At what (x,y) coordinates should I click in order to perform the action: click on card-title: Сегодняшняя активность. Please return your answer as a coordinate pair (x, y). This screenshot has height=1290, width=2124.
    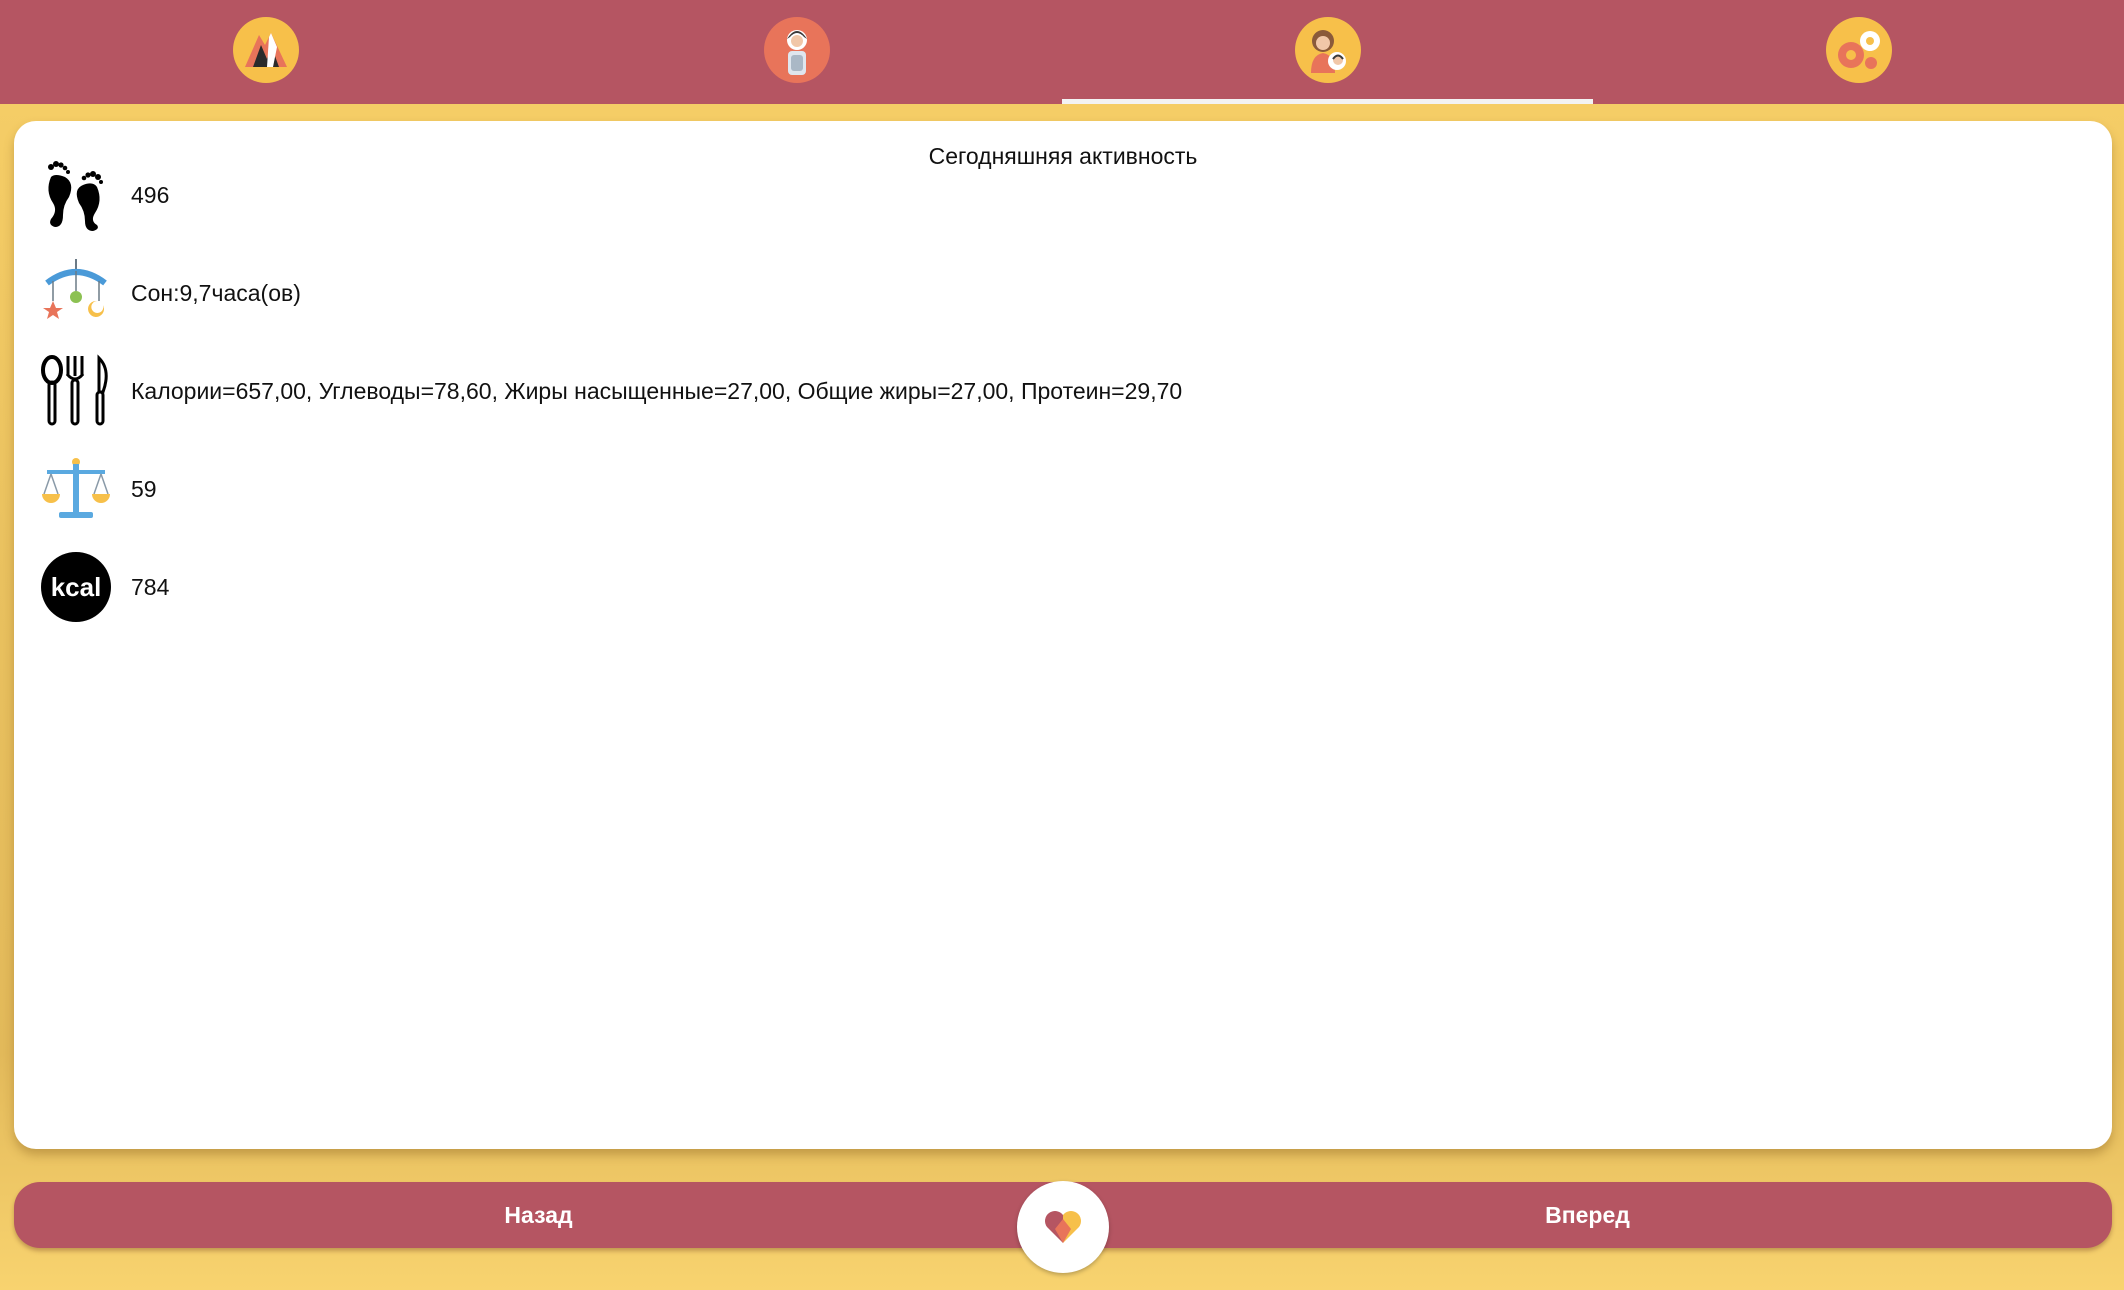
    Looking at the image, I should click on (1063, 156).